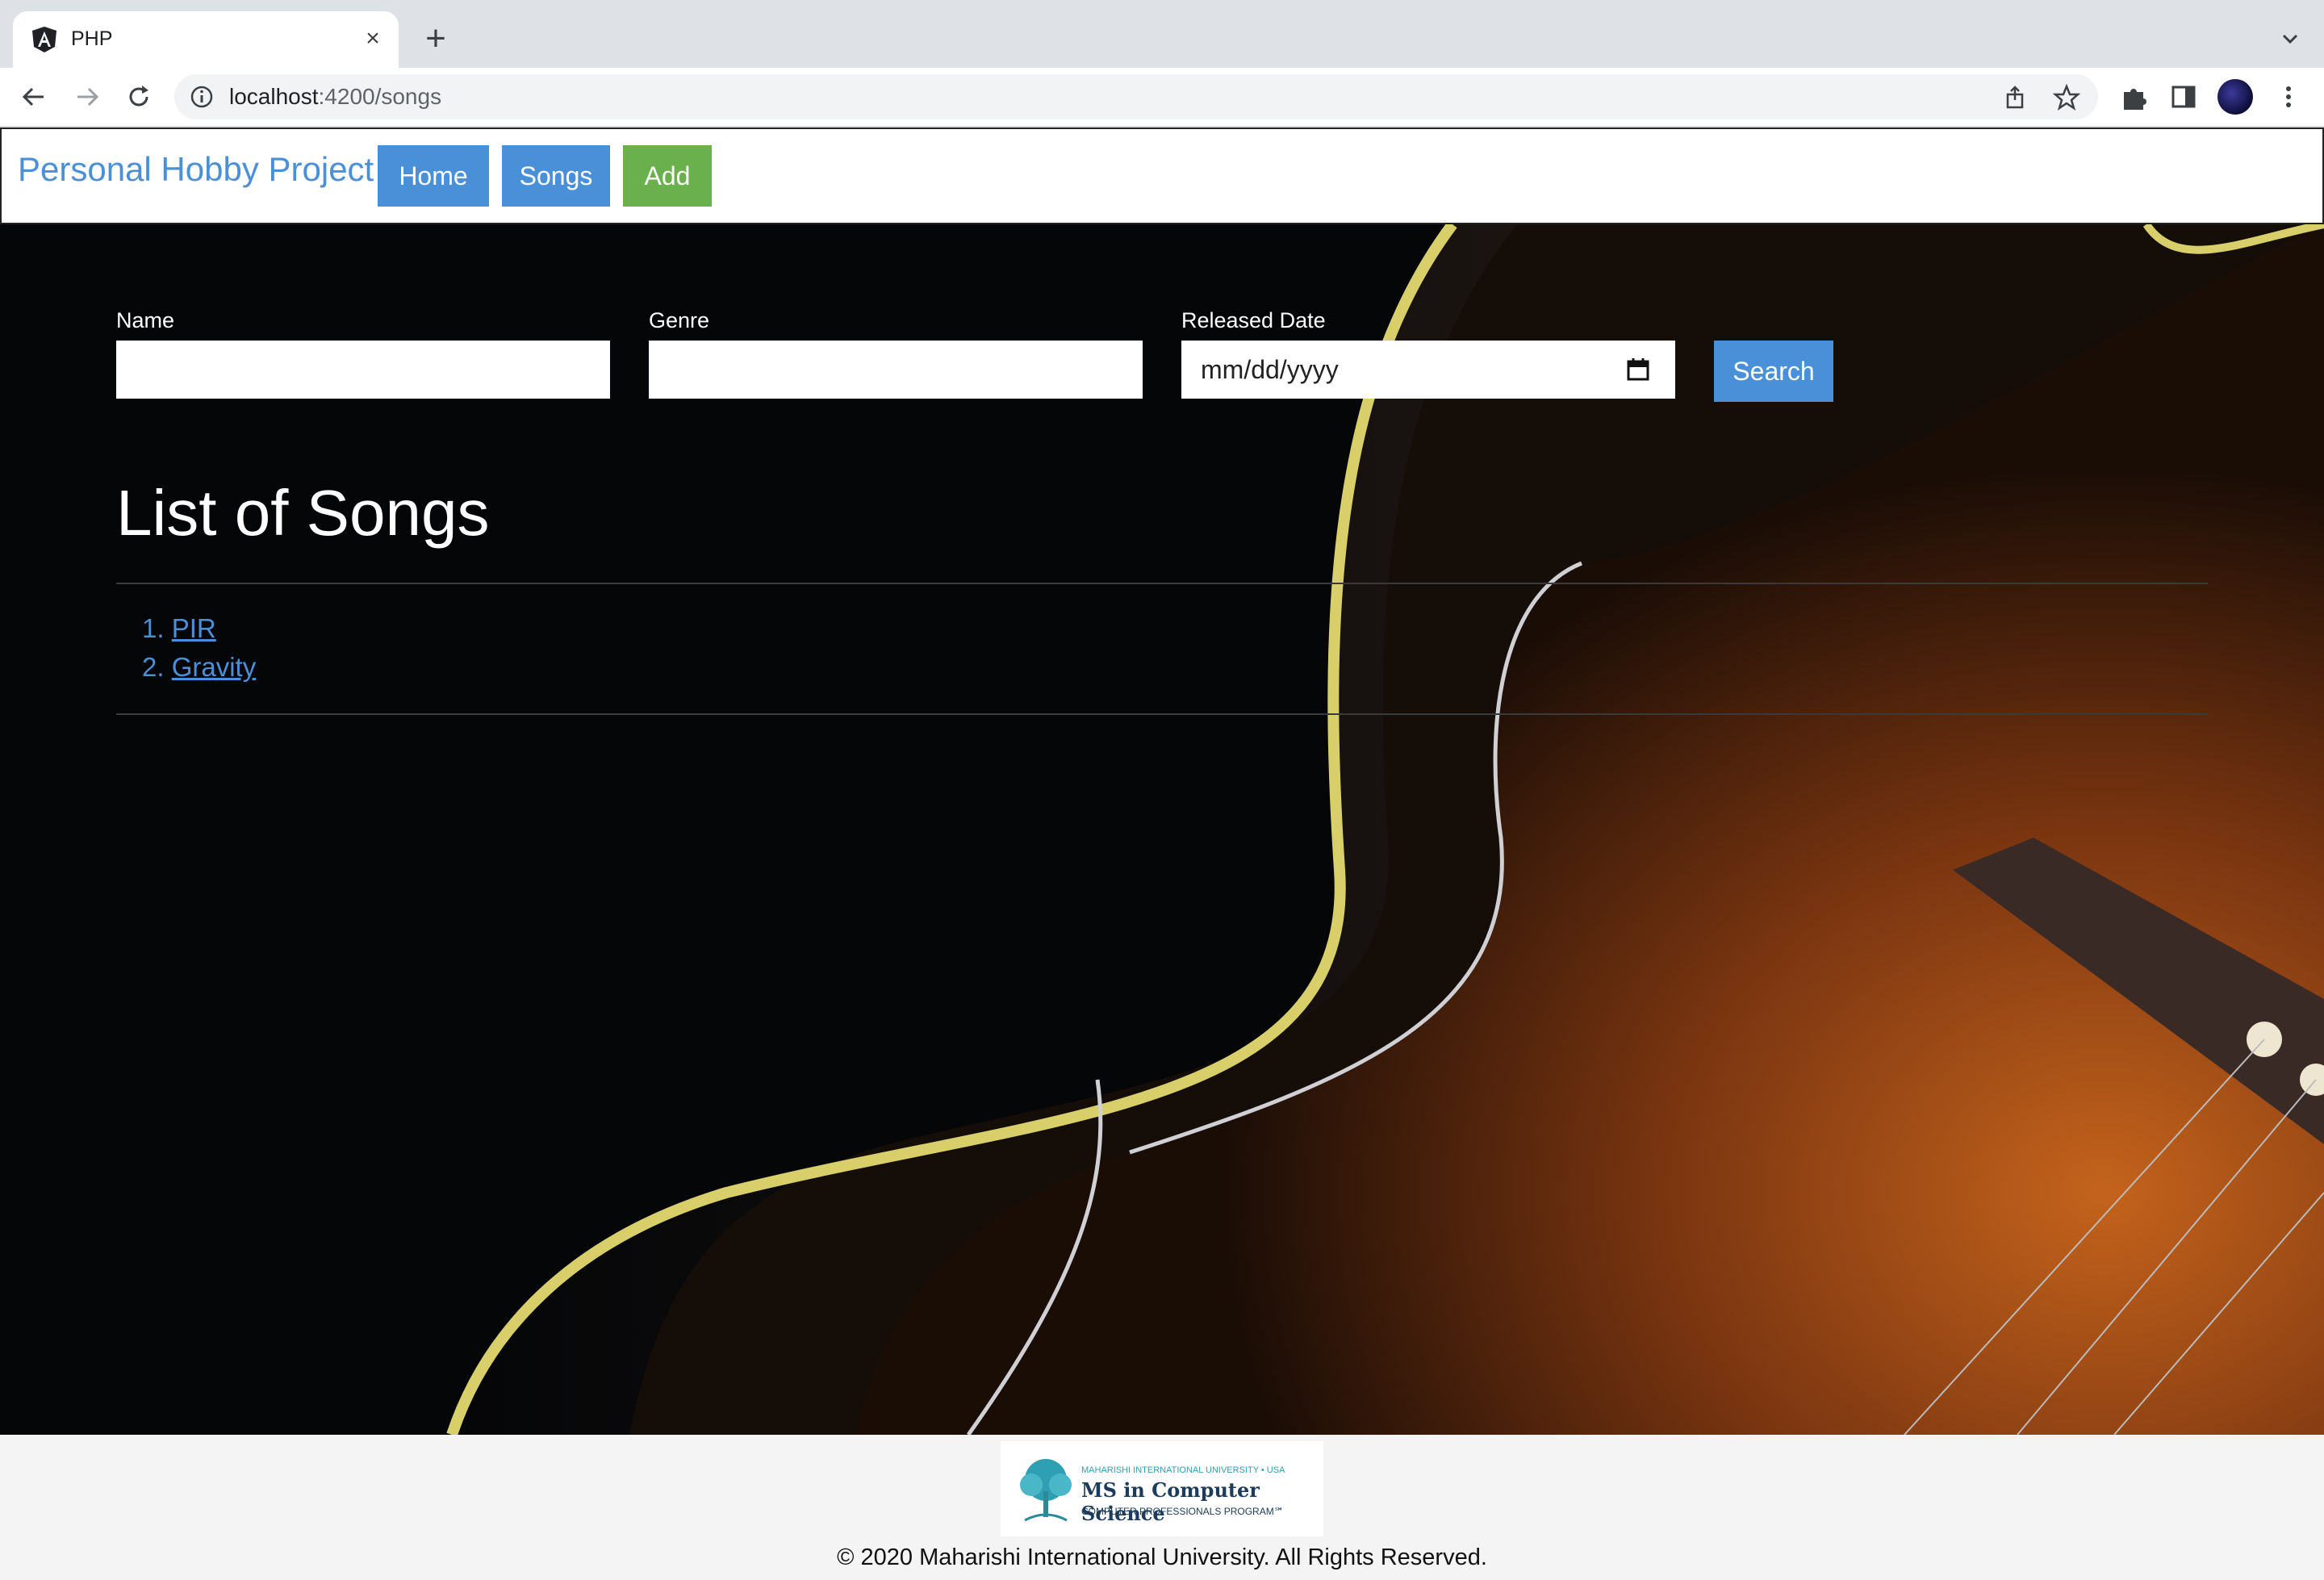 This screenshot has width=2324, height=1580. What do you see at coordinates (436, 38) in the screenshot?
I see `new-tab-icon: +` at bounding box center [436, 38].